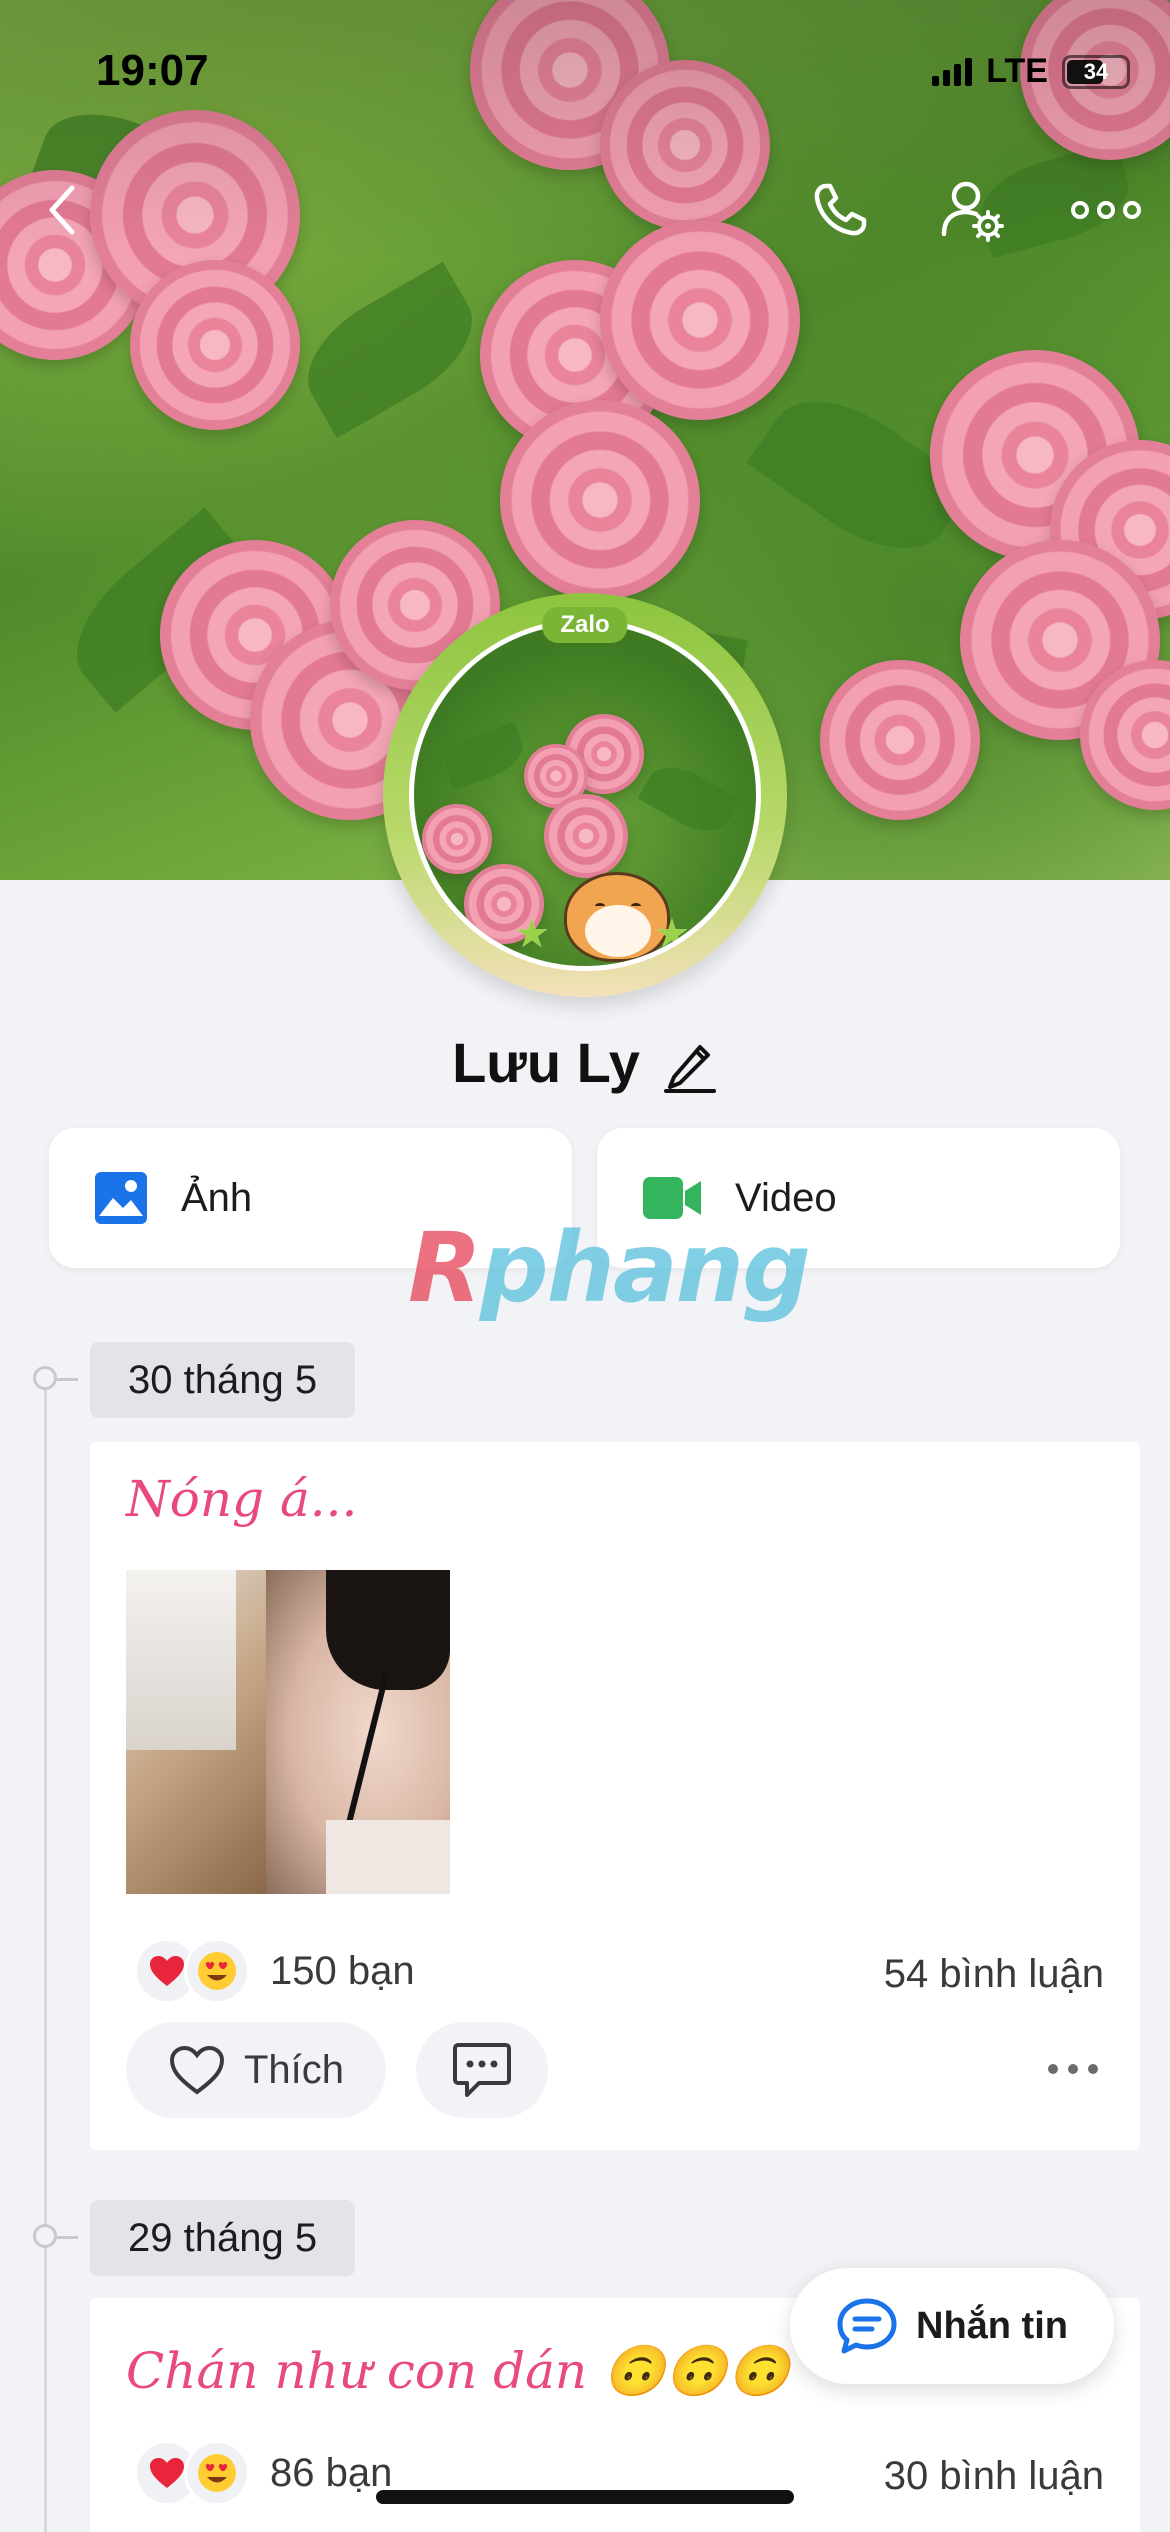  I want to click on send-message-button: Nhắn tin, so click(952, 2326).